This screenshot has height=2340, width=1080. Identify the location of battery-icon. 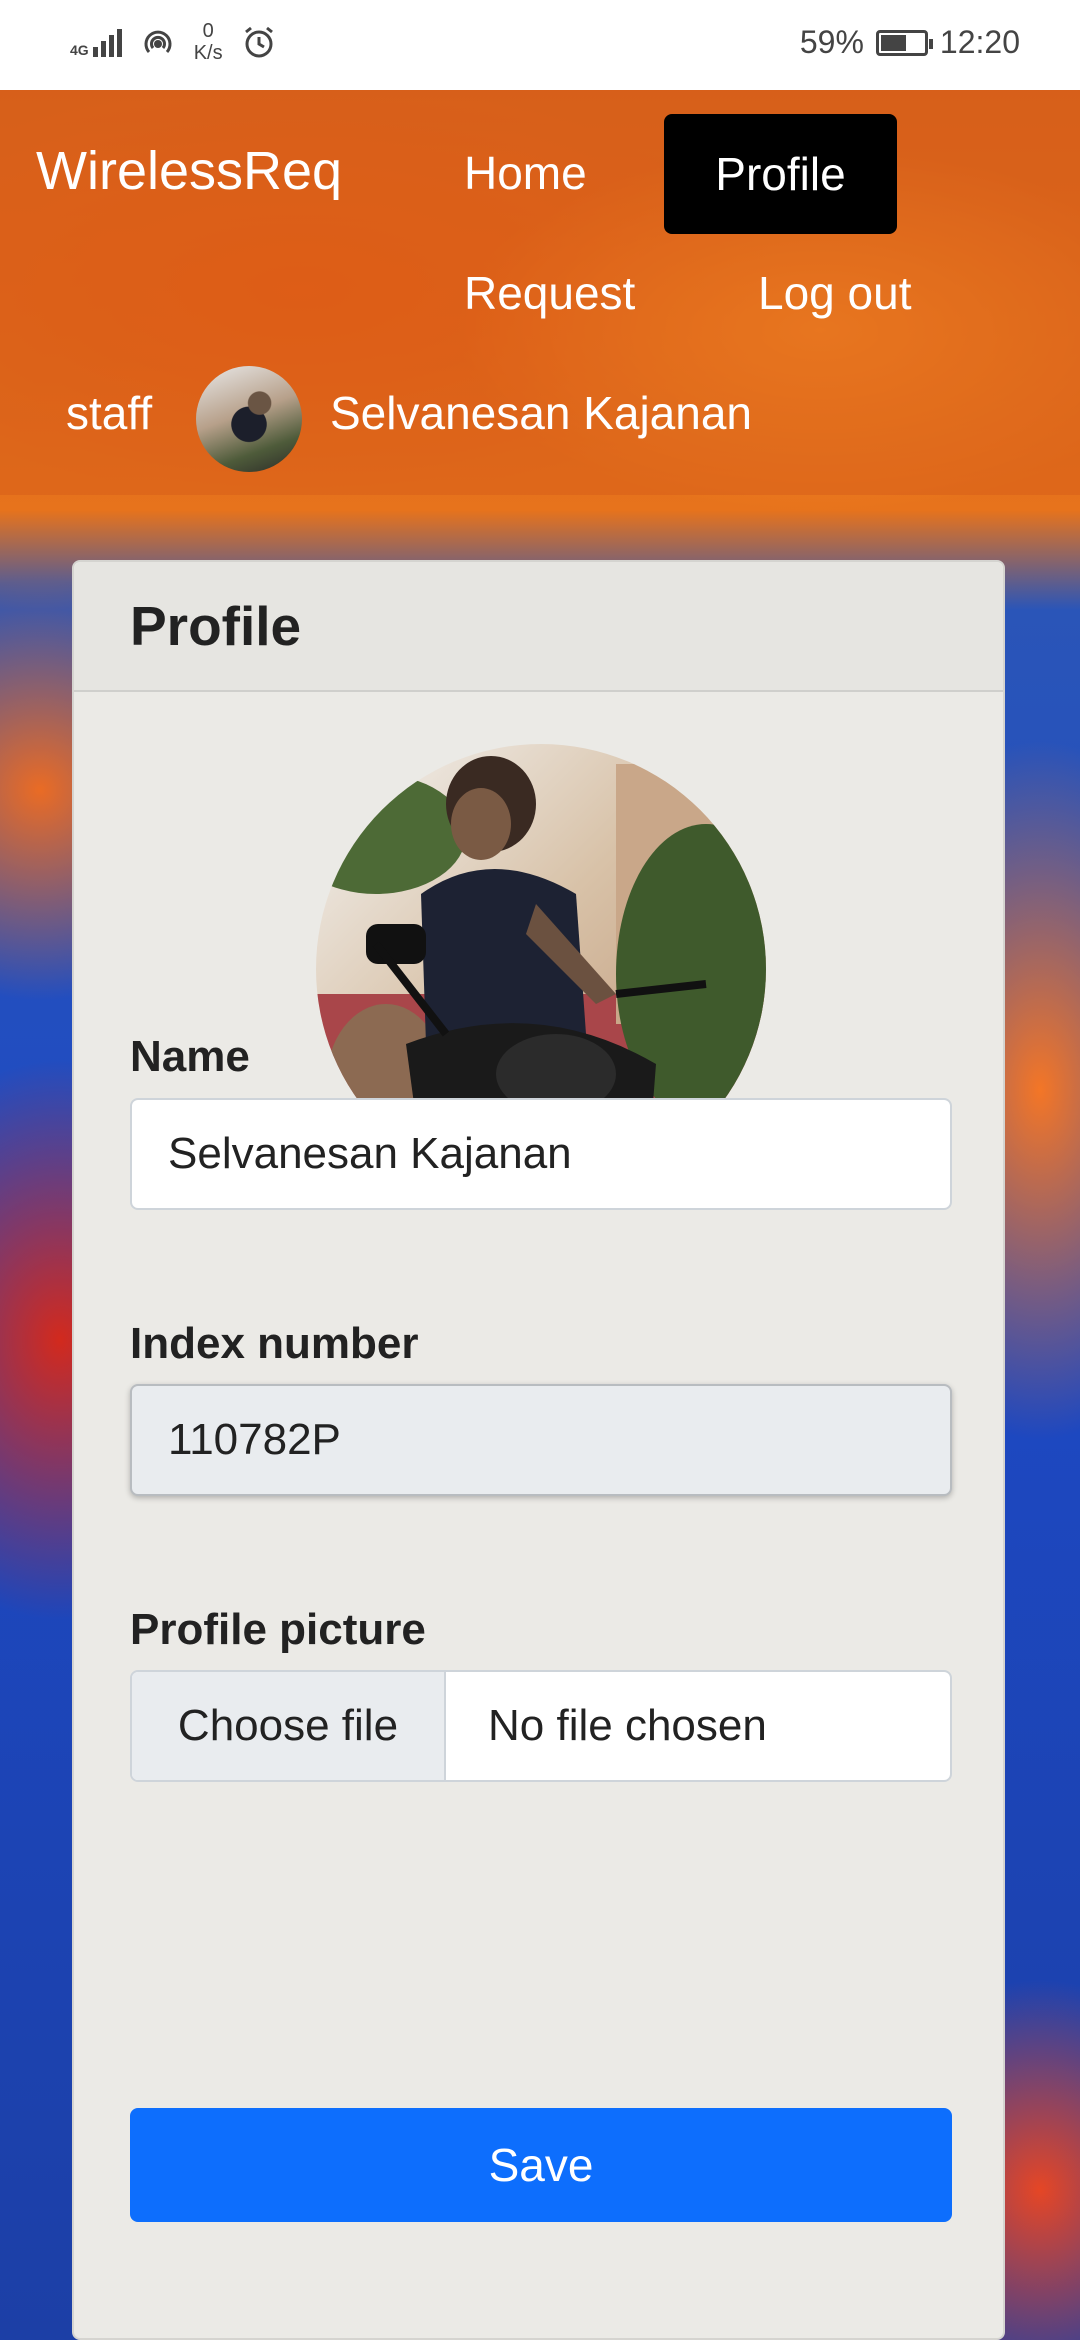
(904, 42).